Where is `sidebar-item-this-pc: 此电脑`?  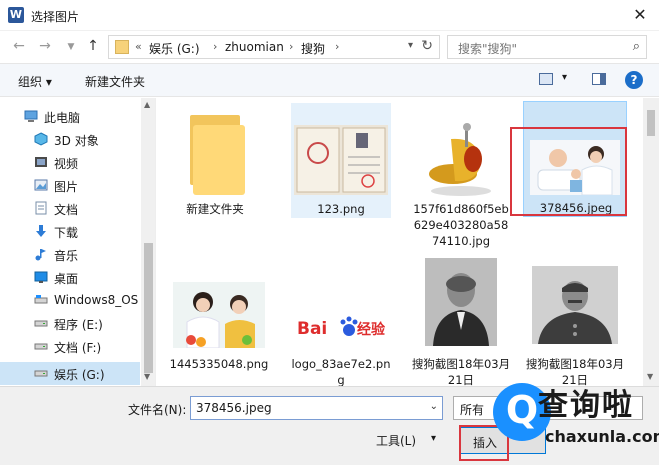 sidebar-item-this-pc: 此电脑 is located at coordinates (70, 116).